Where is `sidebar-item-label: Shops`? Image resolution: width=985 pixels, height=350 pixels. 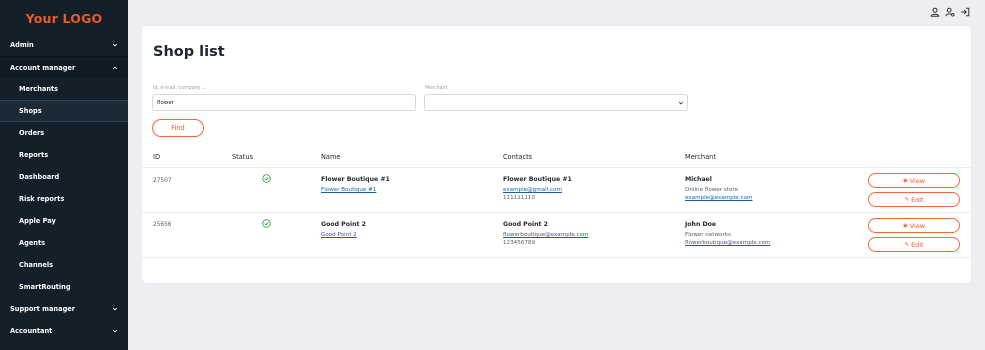 sidebar-item-label: Shops is located at coordinates (30, 111).